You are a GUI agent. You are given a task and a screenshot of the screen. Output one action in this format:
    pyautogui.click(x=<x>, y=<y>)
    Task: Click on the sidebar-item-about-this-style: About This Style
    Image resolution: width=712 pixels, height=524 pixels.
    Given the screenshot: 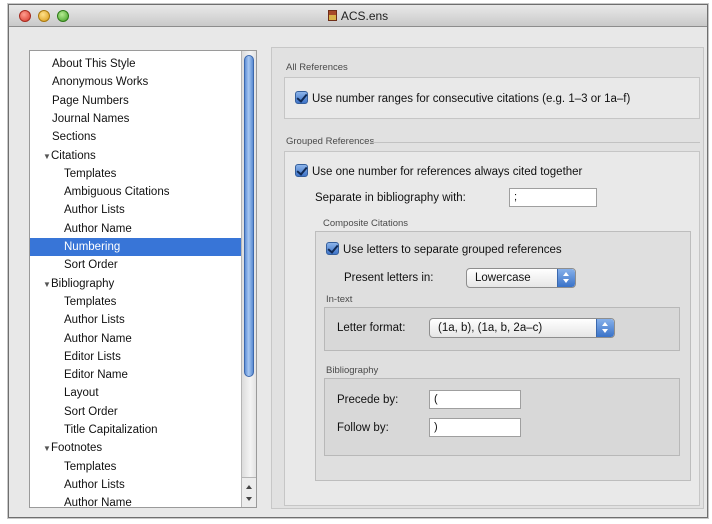 What is the action you would take?
    pyautogui.click(x=136, y=64)
    